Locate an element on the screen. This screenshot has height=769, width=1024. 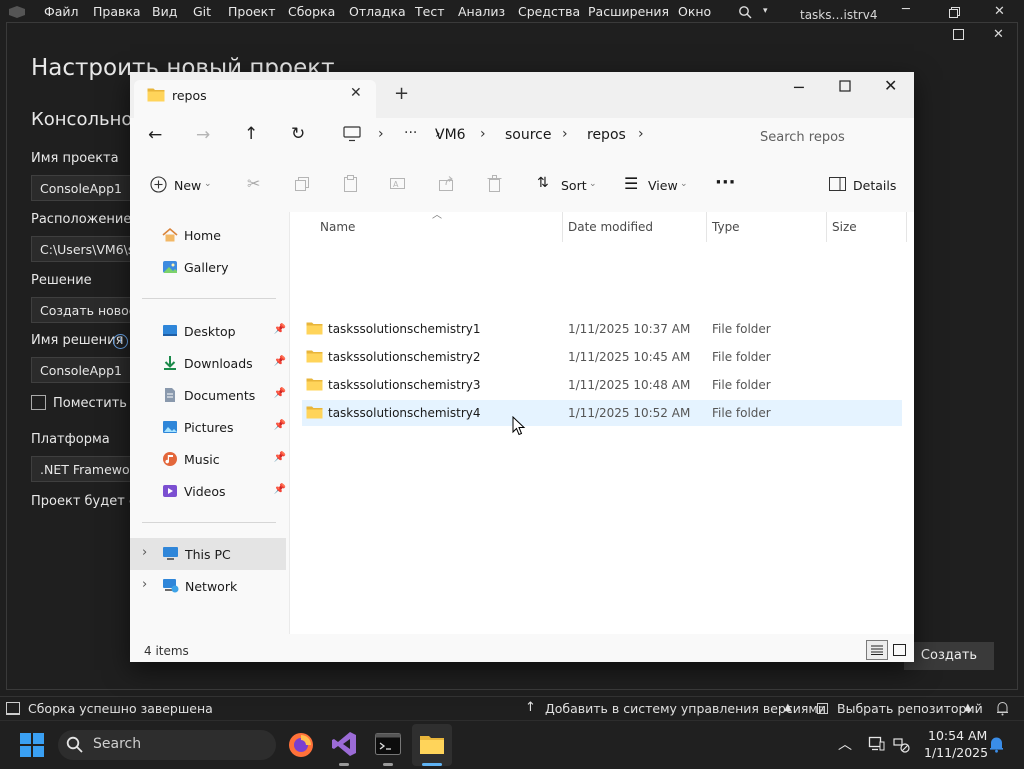
breadcrumb-vm6: VM6 is located at coordinates (450, 135).